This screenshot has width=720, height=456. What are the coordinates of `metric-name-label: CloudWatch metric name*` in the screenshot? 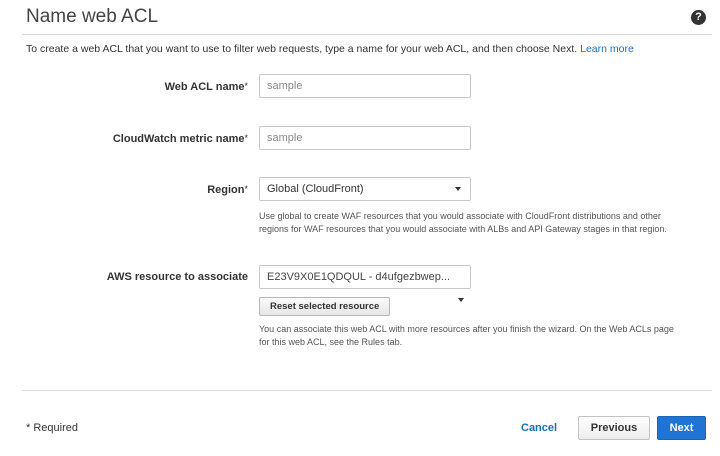 It's located at (133, 139).